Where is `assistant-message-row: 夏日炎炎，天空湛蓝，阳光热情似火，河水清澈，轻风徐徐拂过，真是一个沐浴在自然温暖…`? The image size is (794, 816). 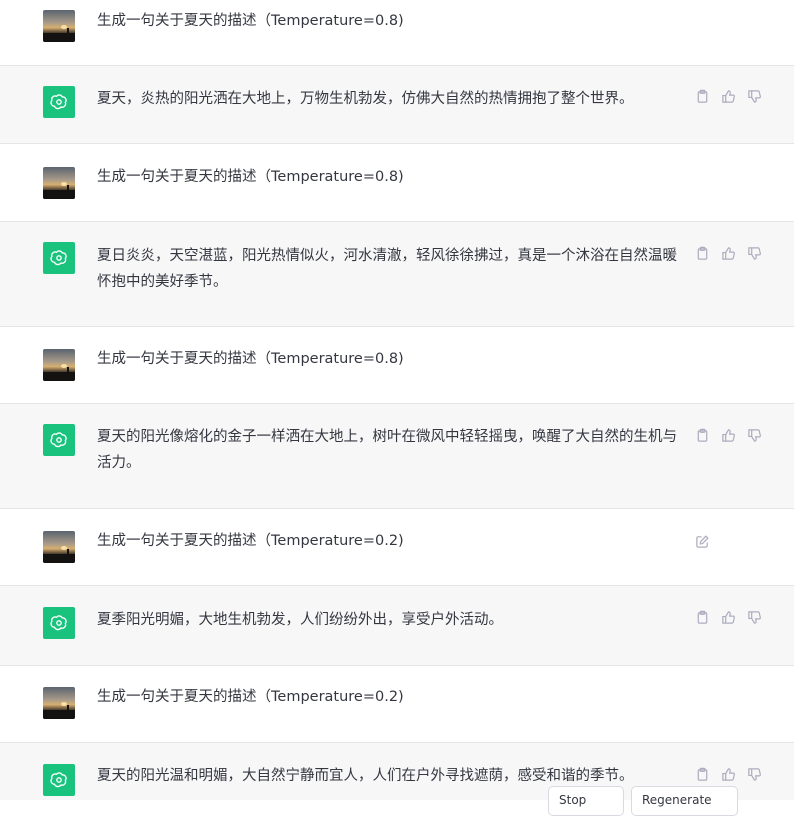
assistant-message-row: 夏日炎炎，天空湛蓝，阳光热情似火，河水清澈，轻风徐徐拂过，真是一个沐浴在自然温暖… is located at coordinates (397, 274).